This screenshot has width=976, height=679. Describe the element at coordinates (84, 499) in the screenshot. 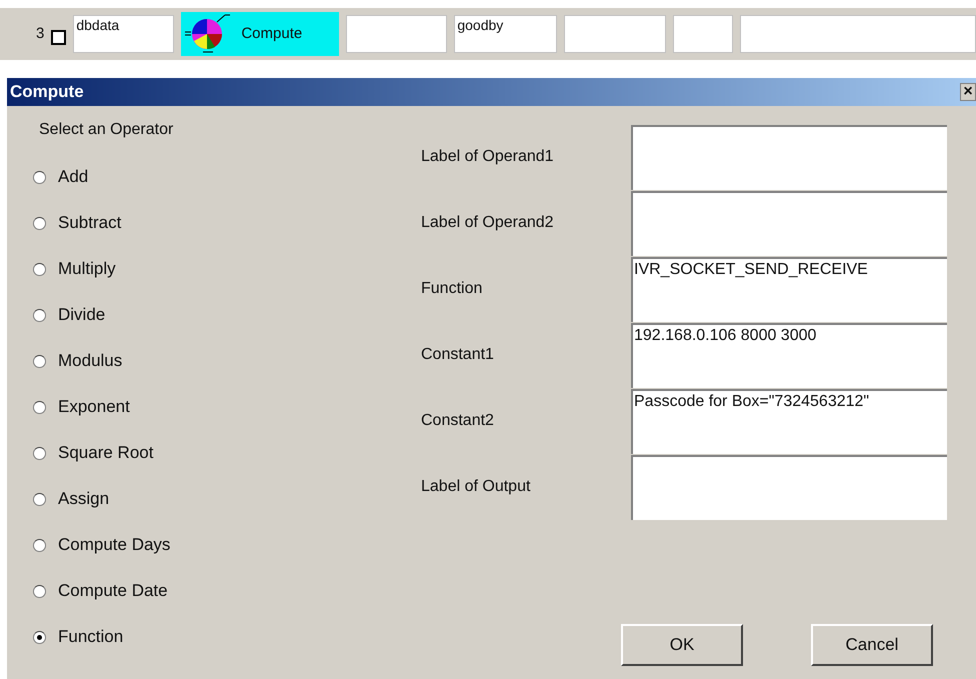

I see `radio-label: Assign` at that location.